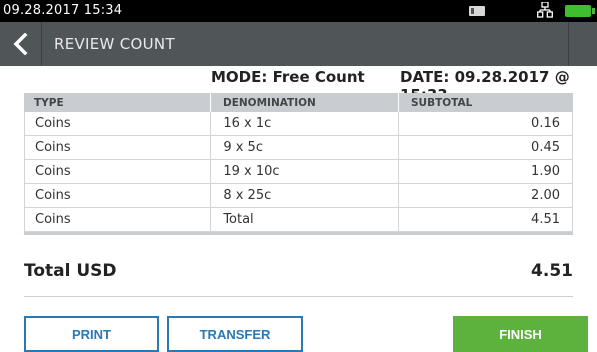 Image resolution: width=597 pixels, height=352 pixels. Describe the element at coordinates (484, 195) in the screenshot. I see `cell-subtotal: 2.00` at that location.